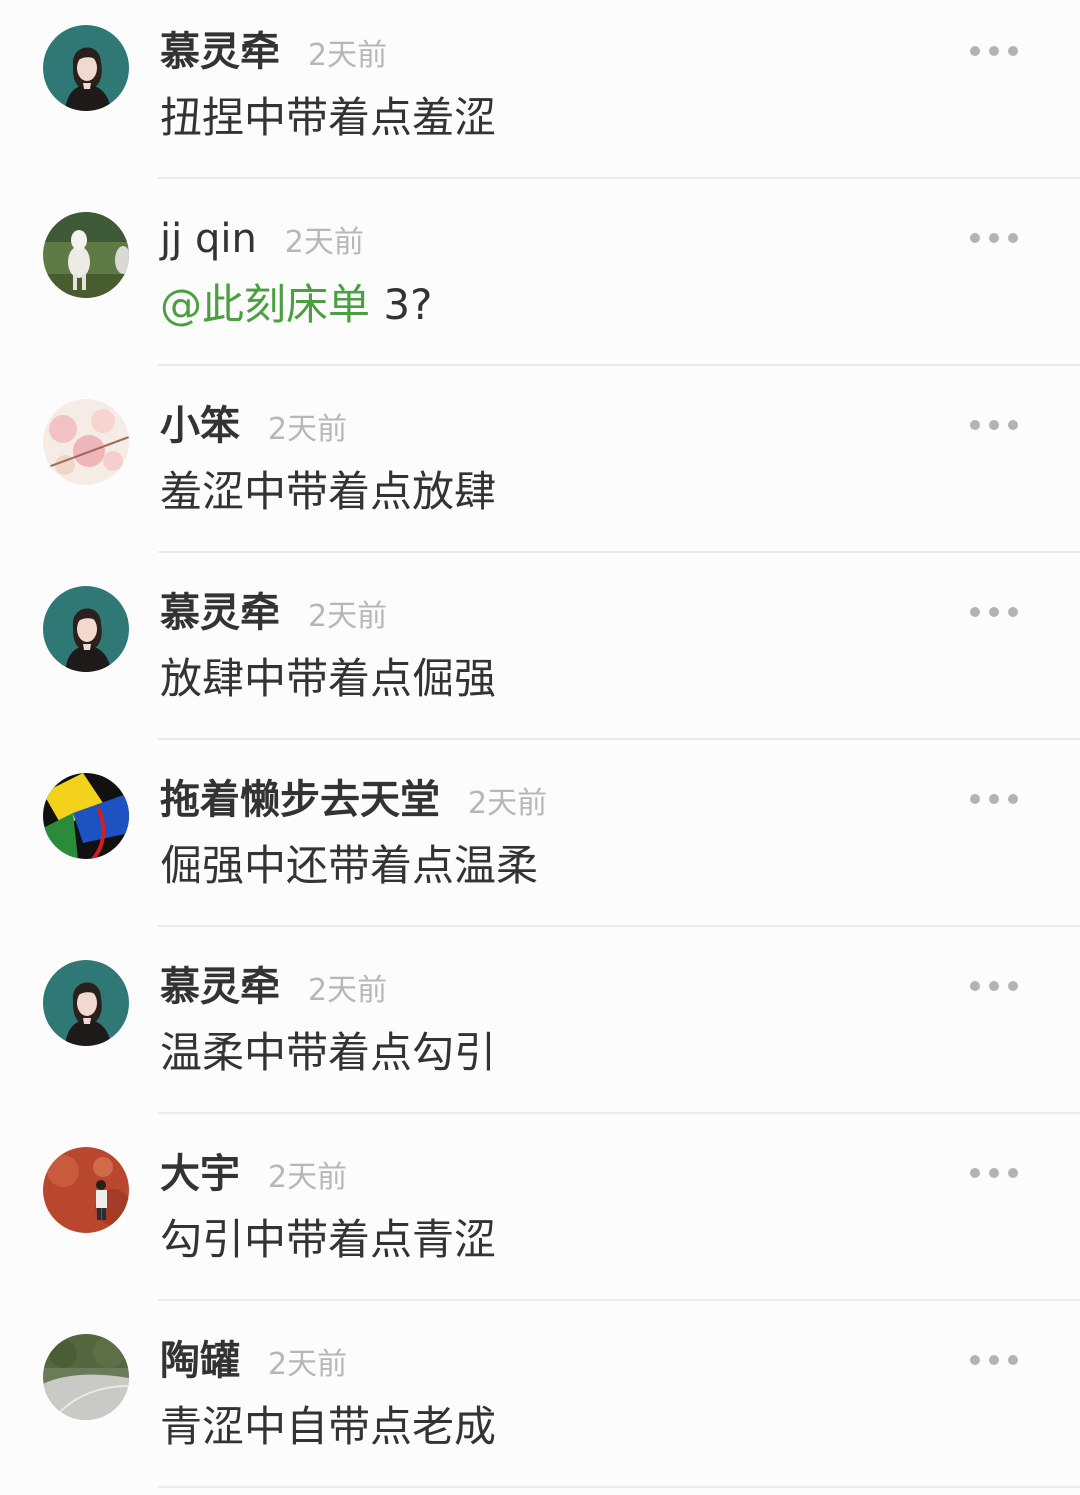 This screenshot has height=1495, width=1080. Describe the element at coordinates (328, 1426) in the screenshot. I see `comment-text: 青涩中自带点老成` at that location.